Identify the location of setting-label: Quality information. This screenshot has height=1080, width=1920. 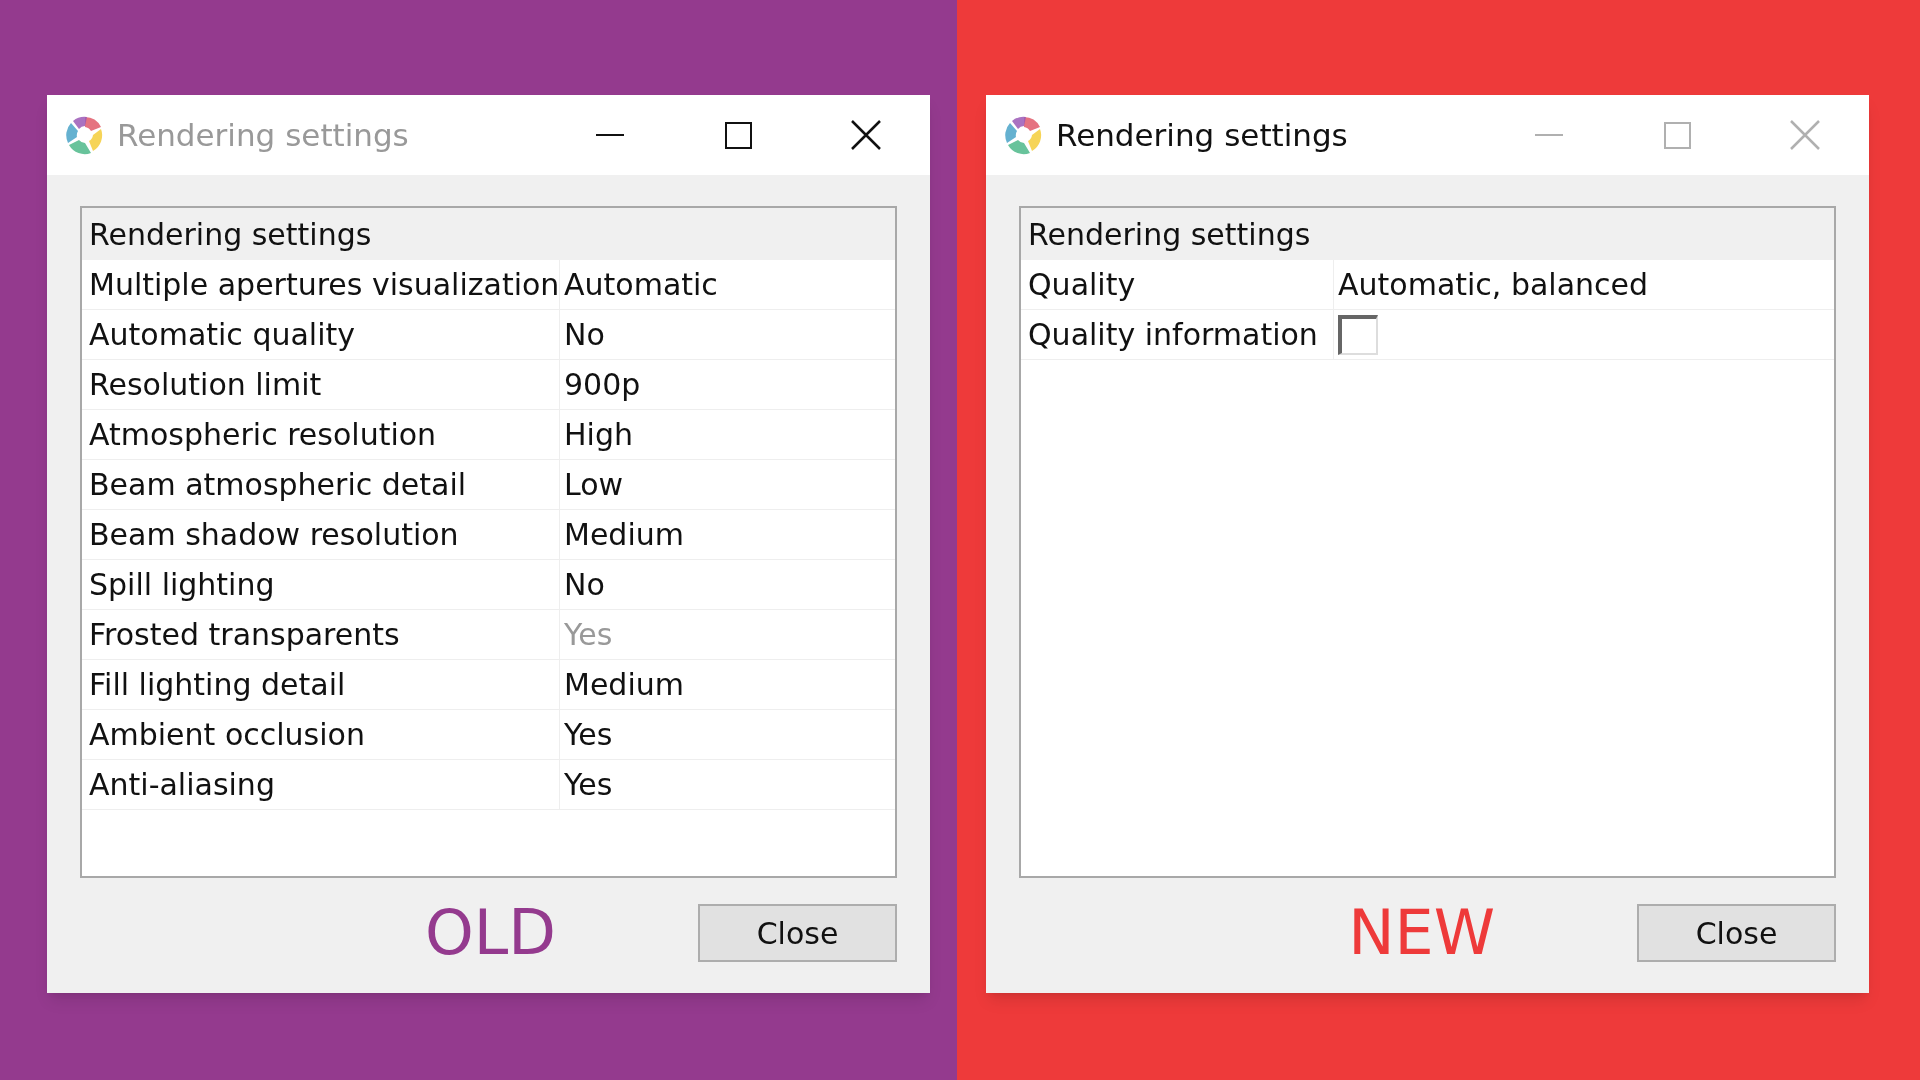
(1177, 334).